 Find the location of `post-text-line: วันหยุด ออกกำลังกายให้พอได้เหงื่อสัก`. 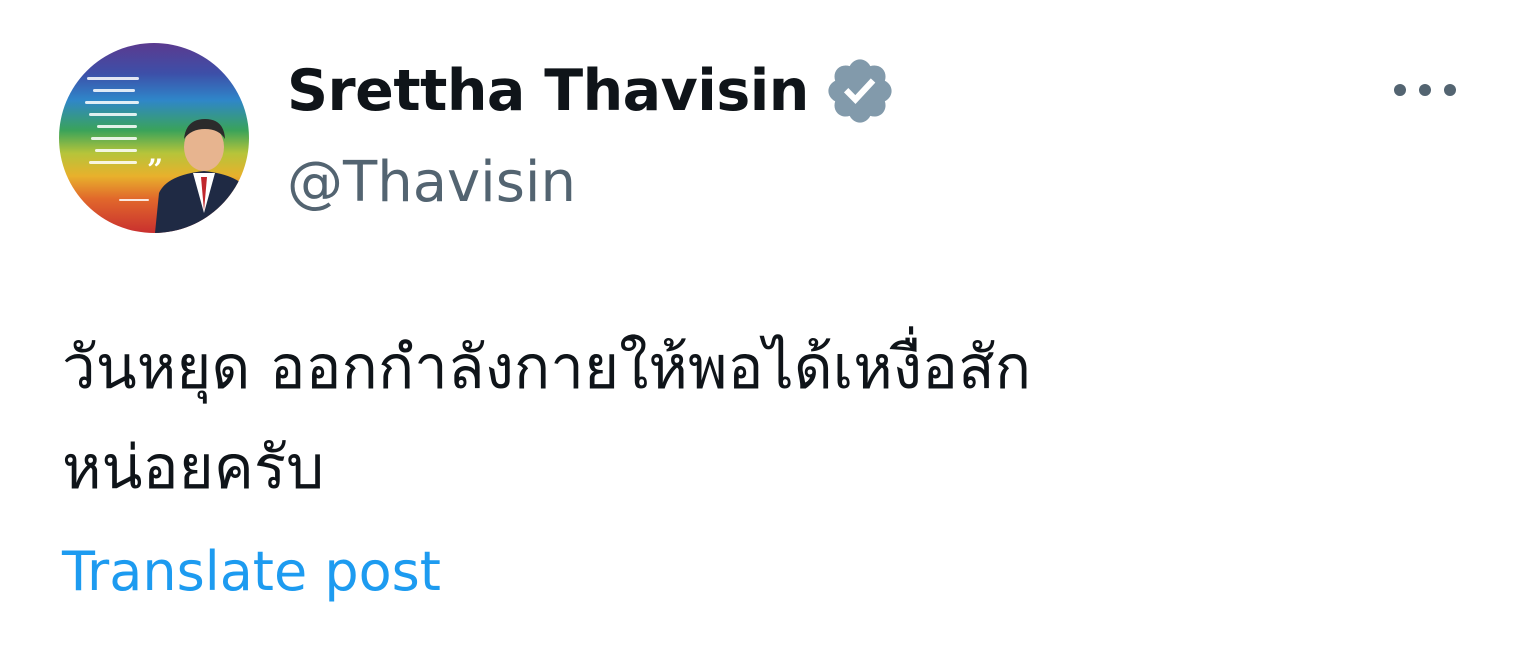

post-text-line: วันหยุด ออกกำลังกายให้พอได้เหงื่อสัก is located at coordinates (547, 368).